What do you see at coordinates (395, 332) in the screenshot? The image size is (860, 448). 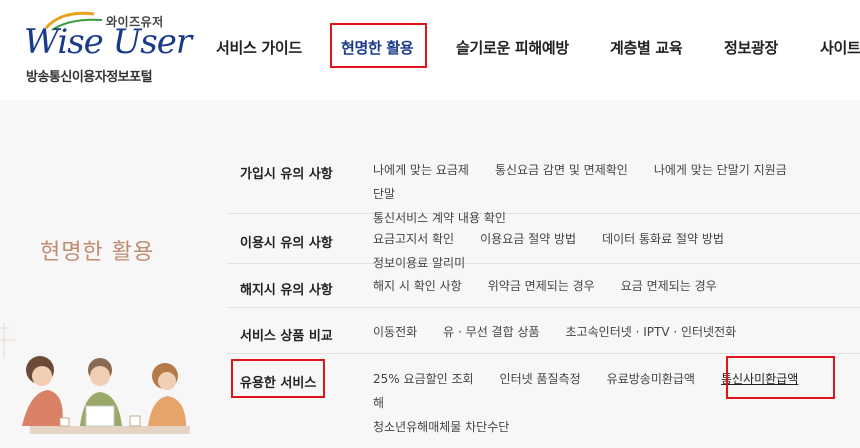 I see `link-mobile: 이동전화` at bounding box center [395, 332].